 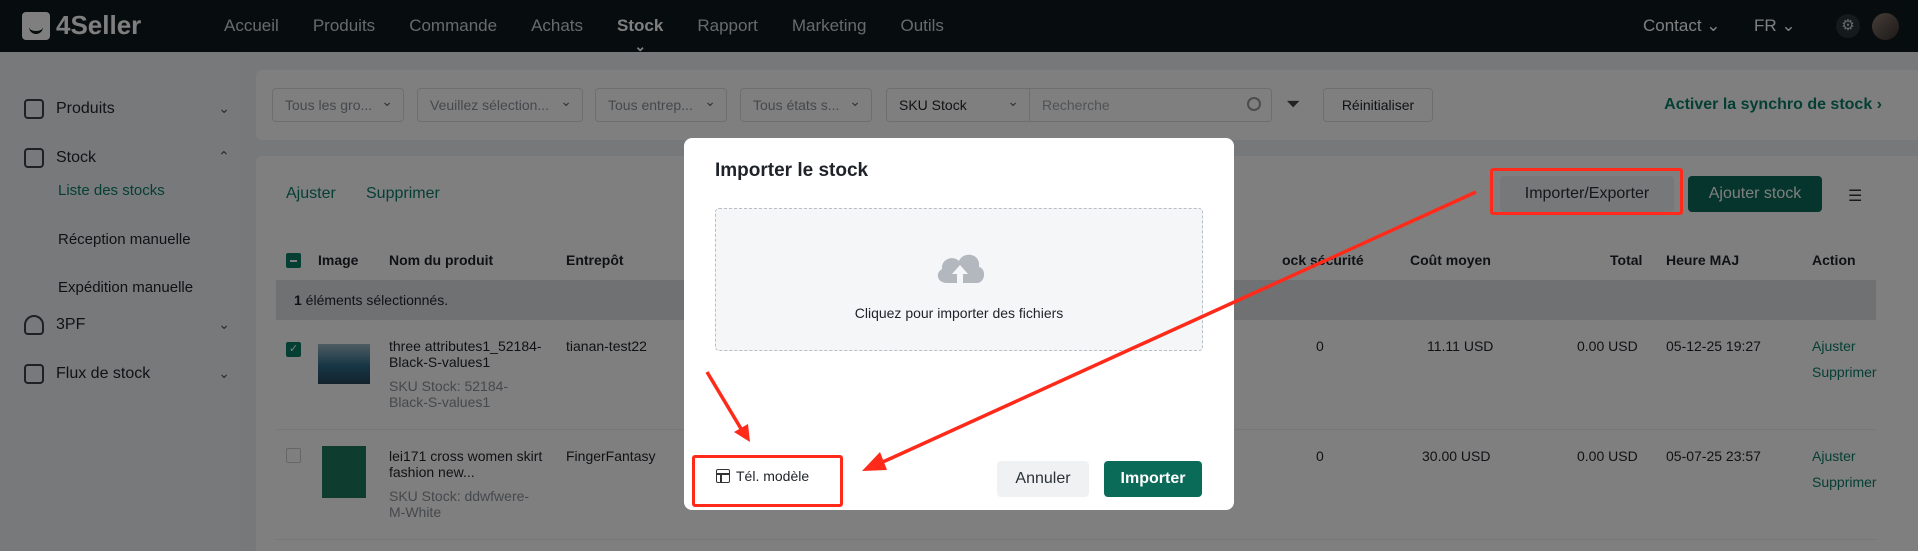 What do you see at coordinates (767, 481) in the screenshot?
I see `annotation-box-template` at bounding box center [767, 481].